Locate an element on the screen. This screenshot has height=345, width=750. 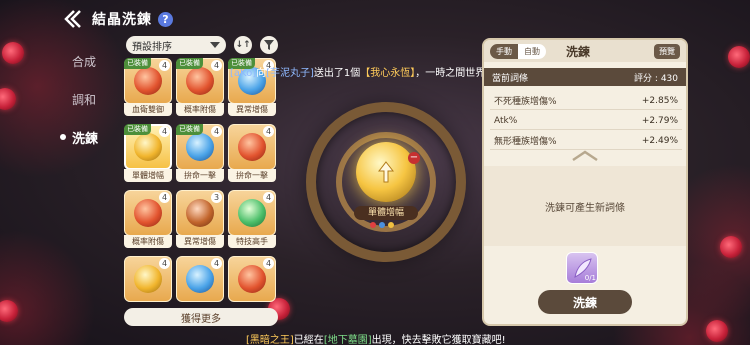
announce-text: 送出了1個 is located at coordinates (337, 73).